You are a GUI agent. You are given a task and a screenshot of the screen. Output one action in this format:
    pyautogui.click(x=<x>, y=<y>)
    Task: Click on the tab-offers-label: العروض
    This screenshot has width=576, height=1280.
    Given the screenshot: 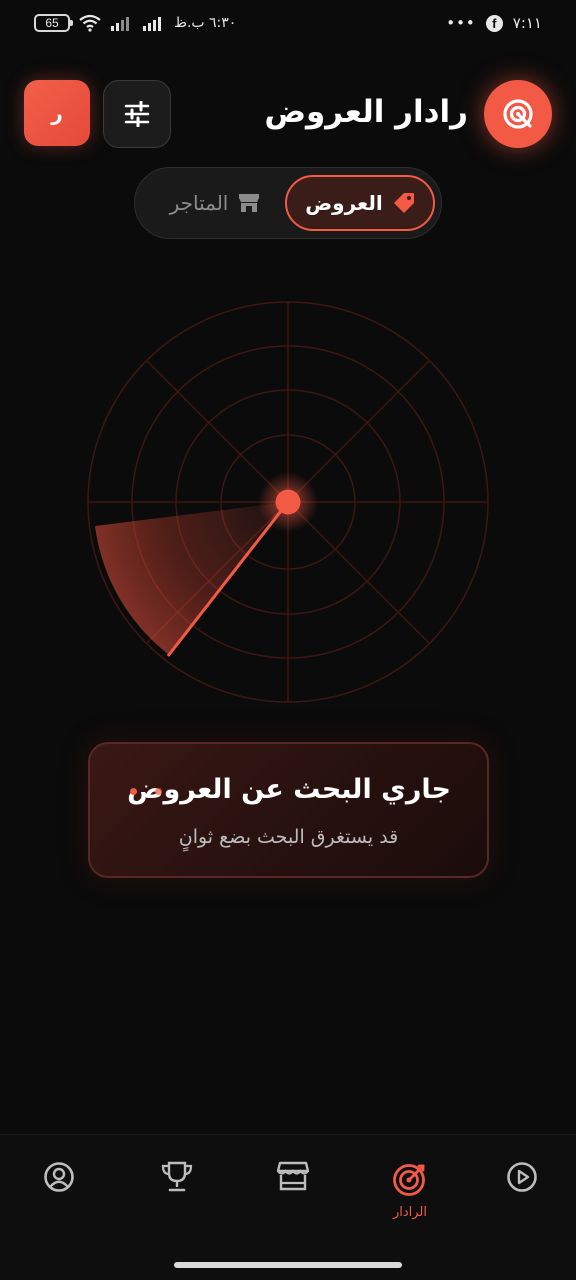 What is the action you would take?
    pyautogui.click(x=344, y=203)
    